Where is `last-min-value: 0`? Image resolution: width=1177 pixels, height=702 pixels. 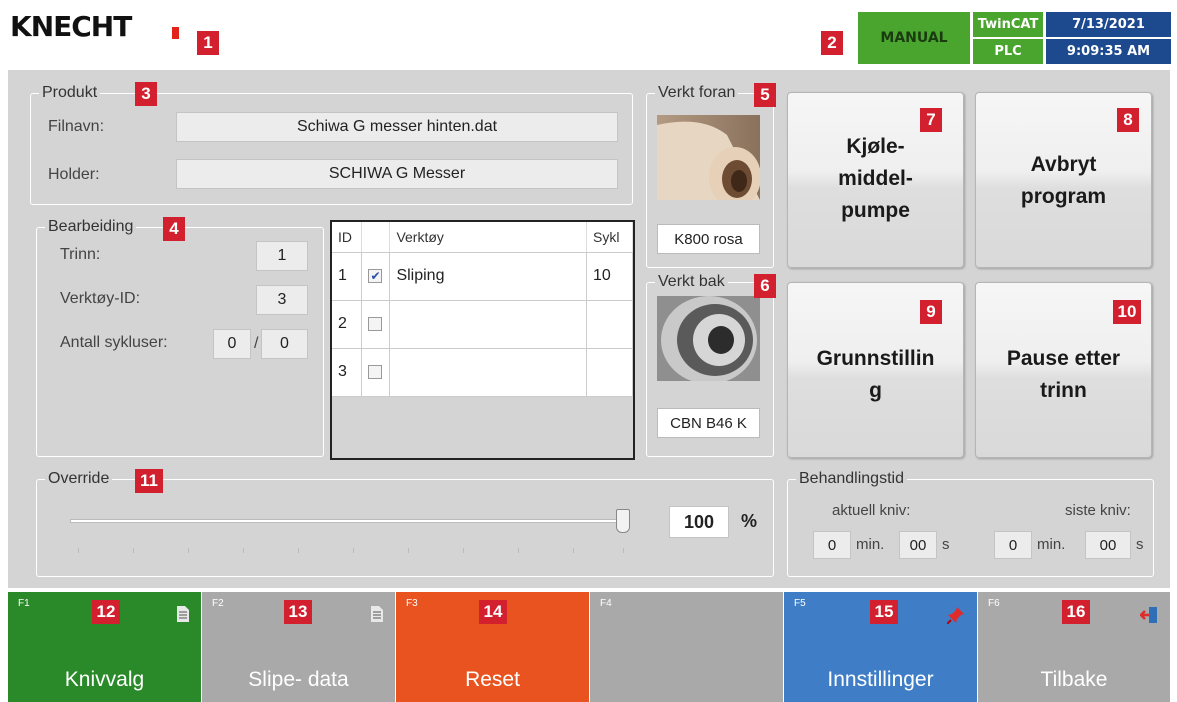 last-min-value: 0 is located at coordinates (1013, 545).